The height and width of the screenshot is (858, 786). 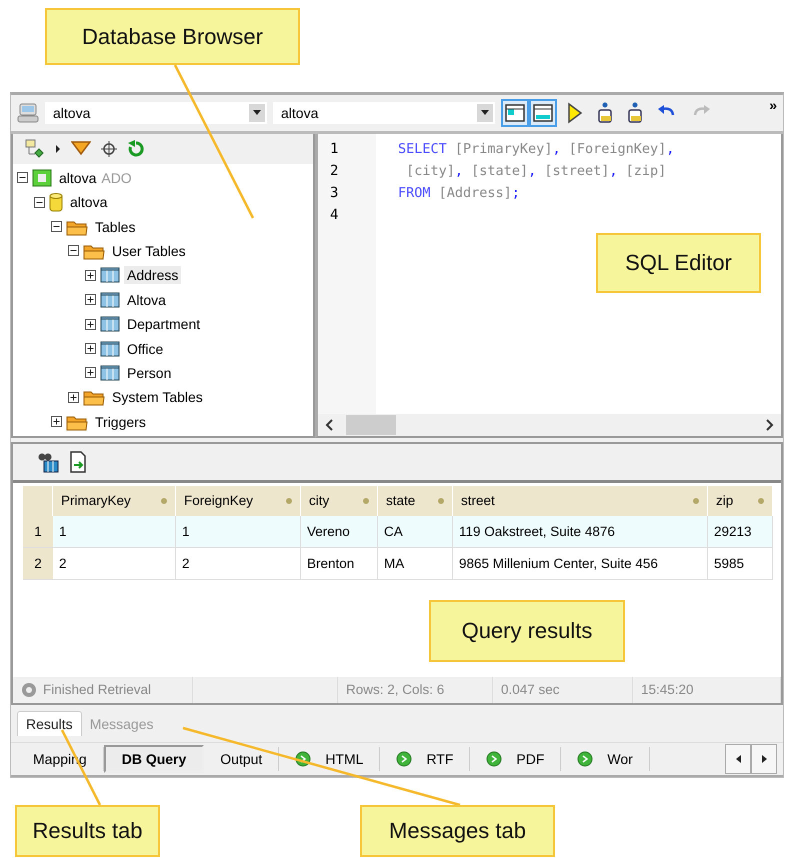 I want to click on toolbar-overflow-button: », so click(x=773, y=105).